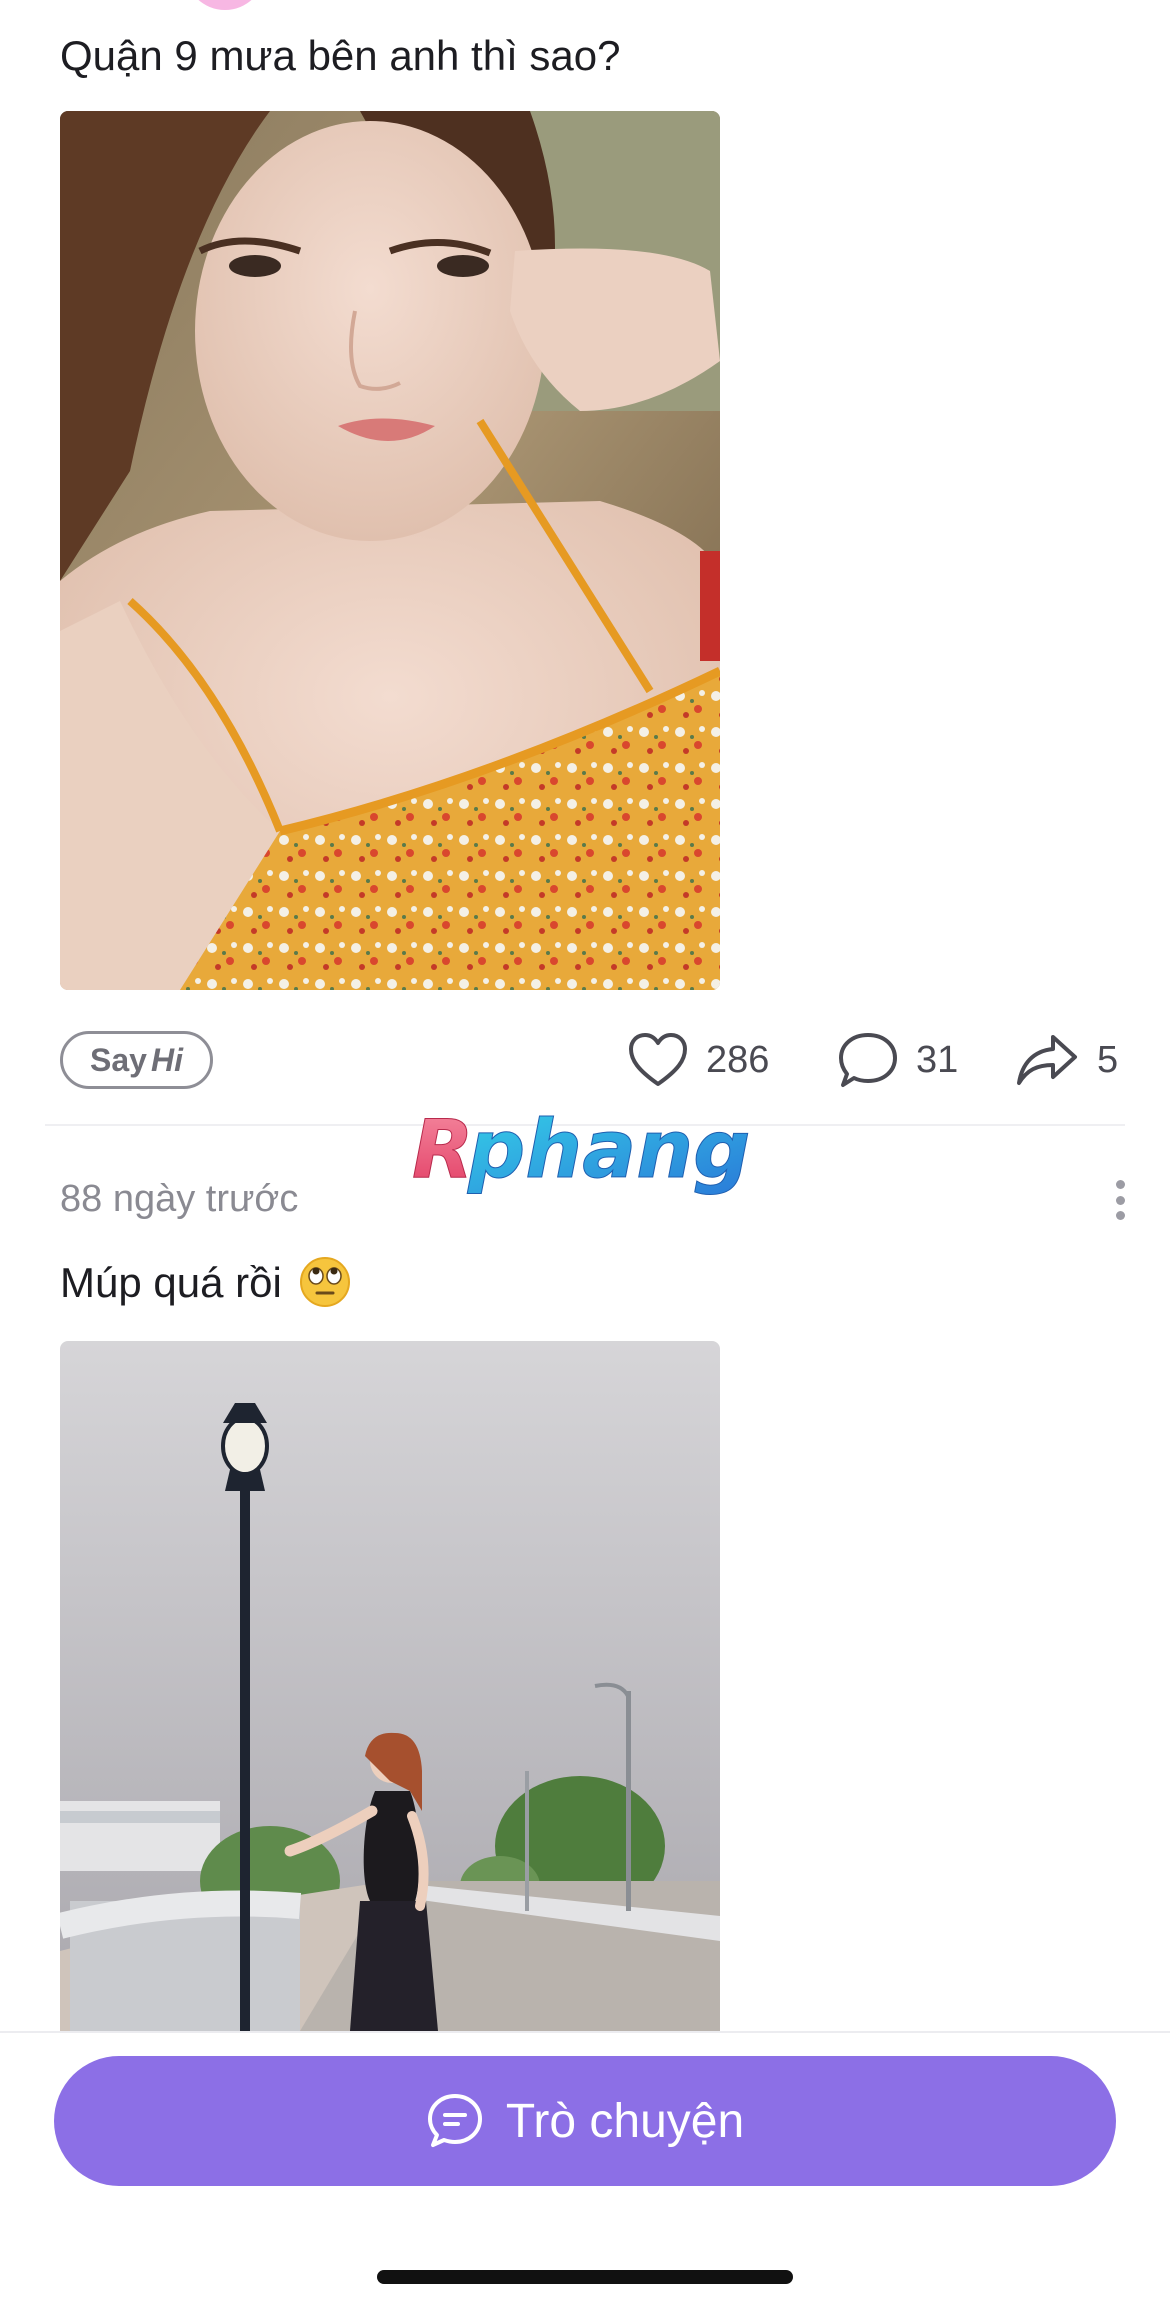  What do you see at coordinates (118, 1059) in the screenshot?
I see `say-hi-label-say: Say` at bounding box center [118, 1059].